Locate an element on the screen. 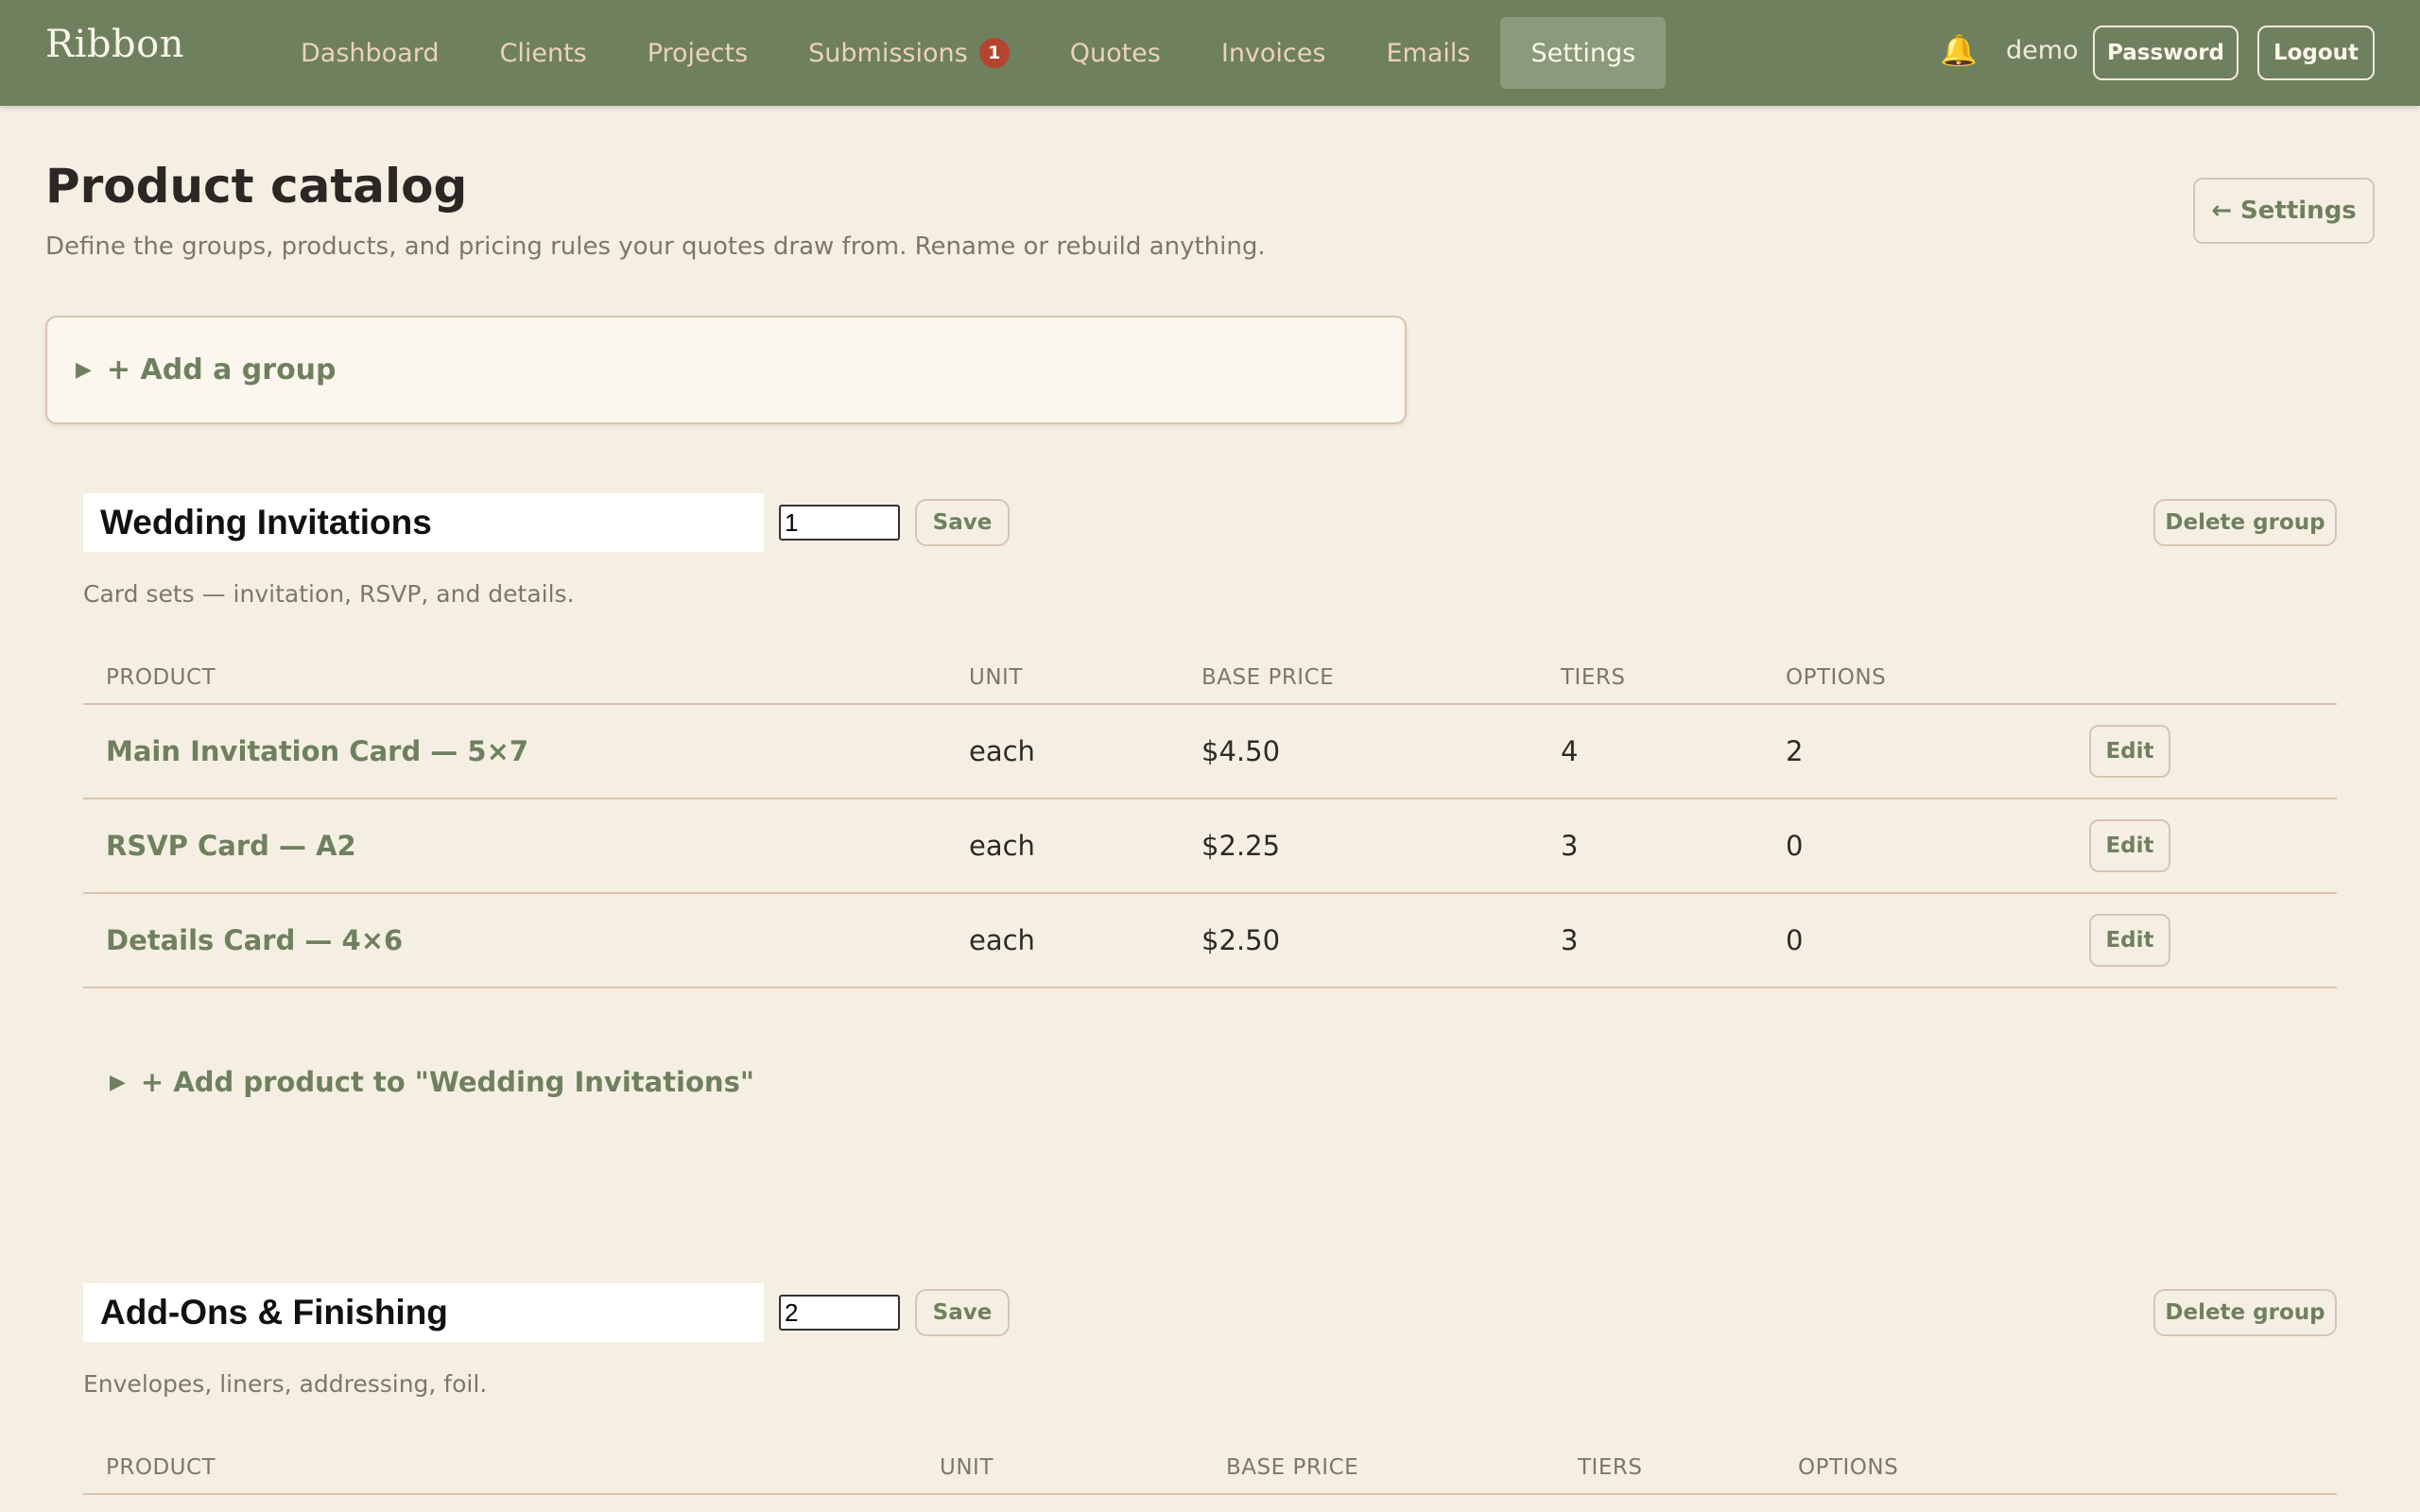 Image resolution: width=2420 pixels, height=1512 pixels. product-name-link: Main Invitation Card — 5×7 is located at coordinates (317, 751).